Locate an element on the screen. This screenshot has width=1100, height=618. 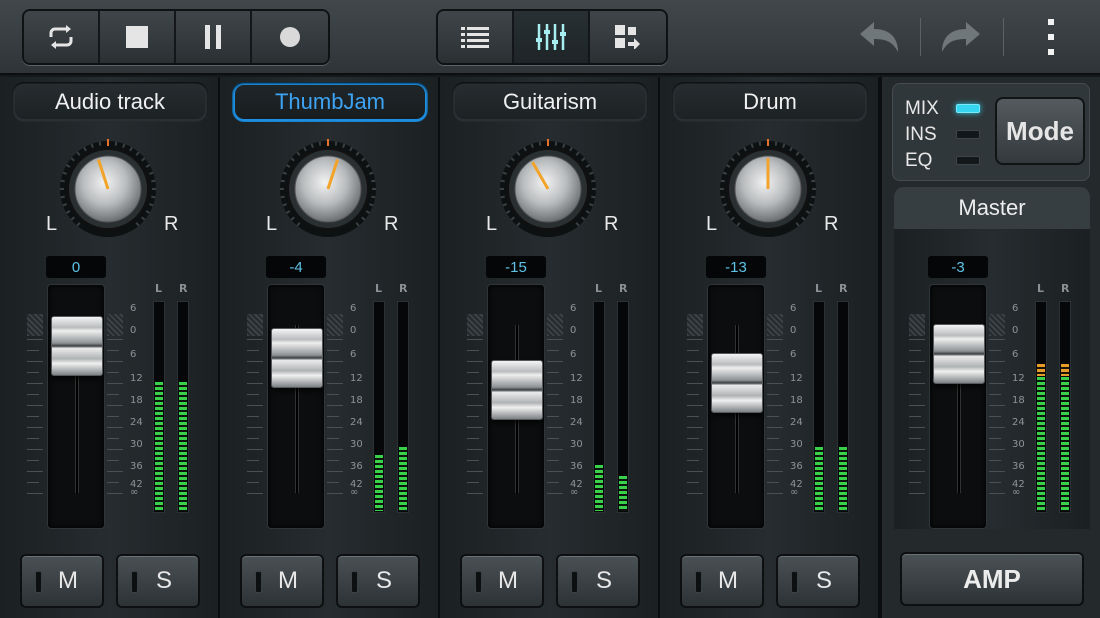
channel-name: Audio track is located at coordinates (110, 102).